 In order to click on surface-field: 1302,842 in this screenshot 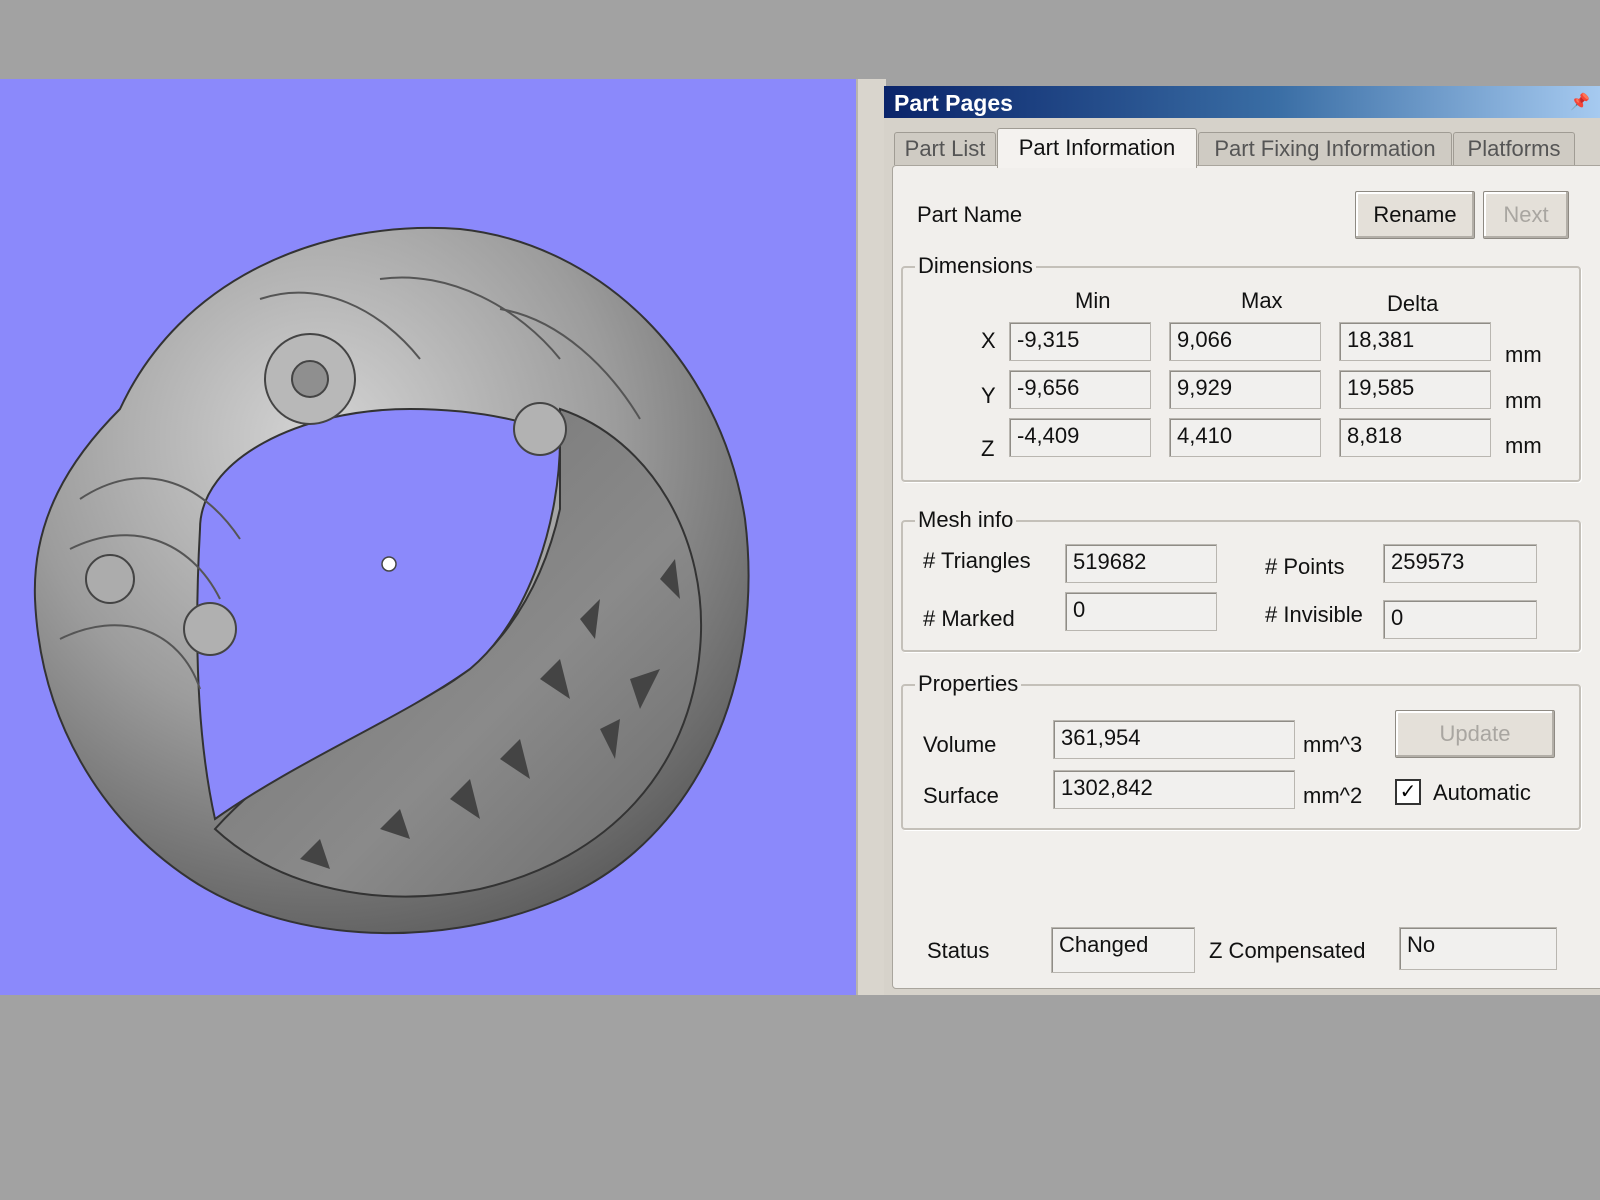, I will do `click(1174, 789)`.